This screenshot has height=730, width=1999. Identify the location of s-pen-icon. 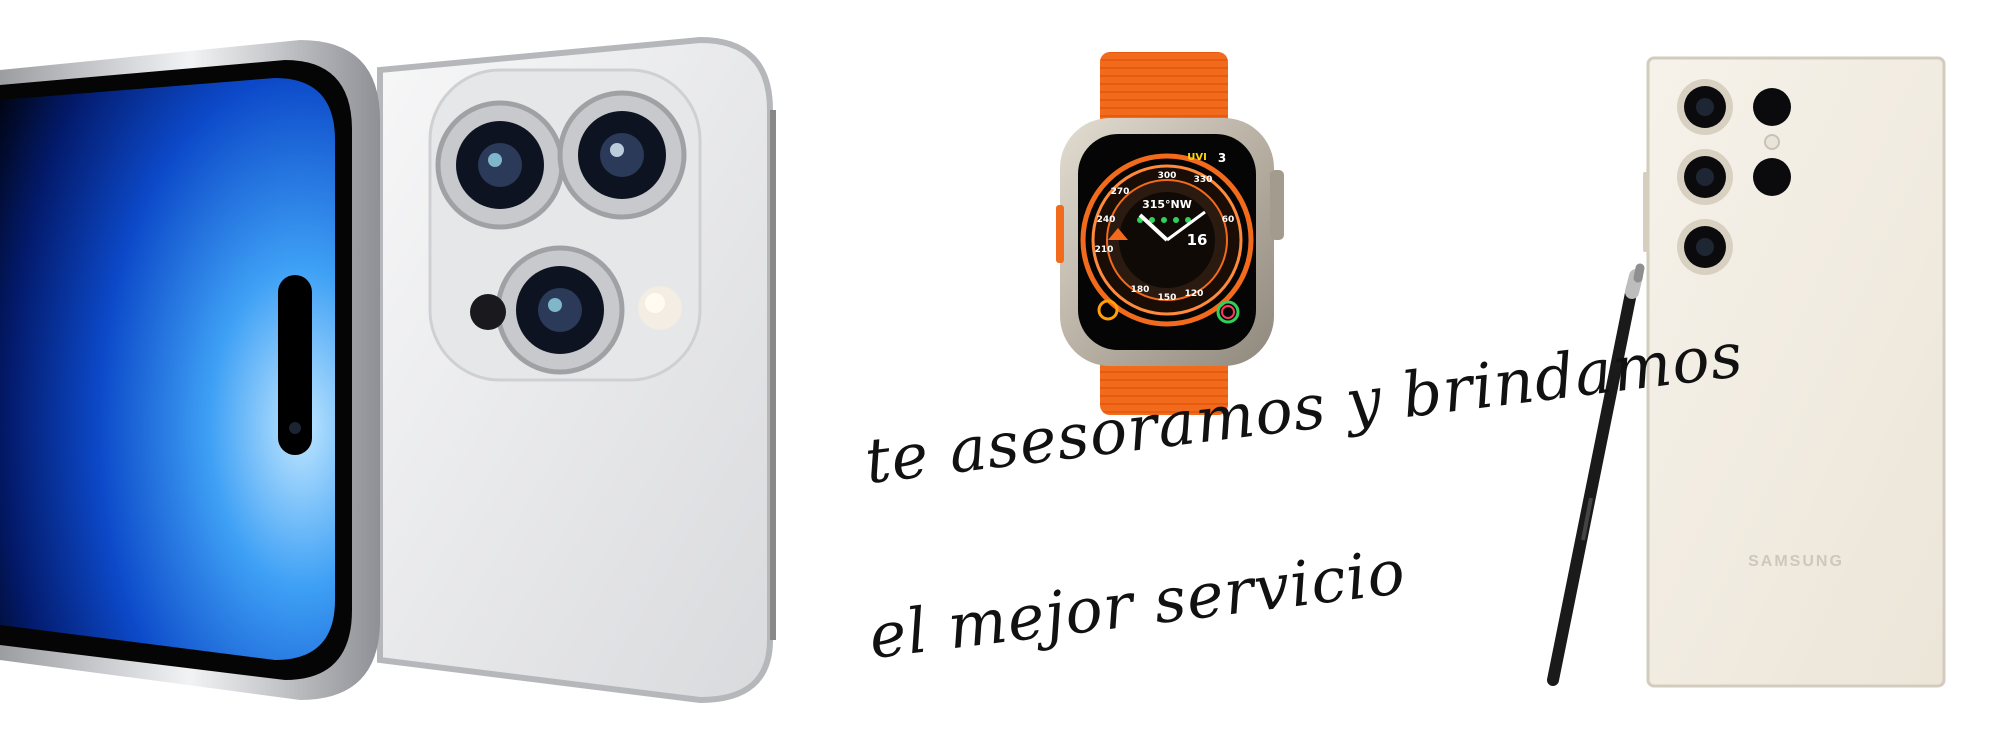
(1596, 474).